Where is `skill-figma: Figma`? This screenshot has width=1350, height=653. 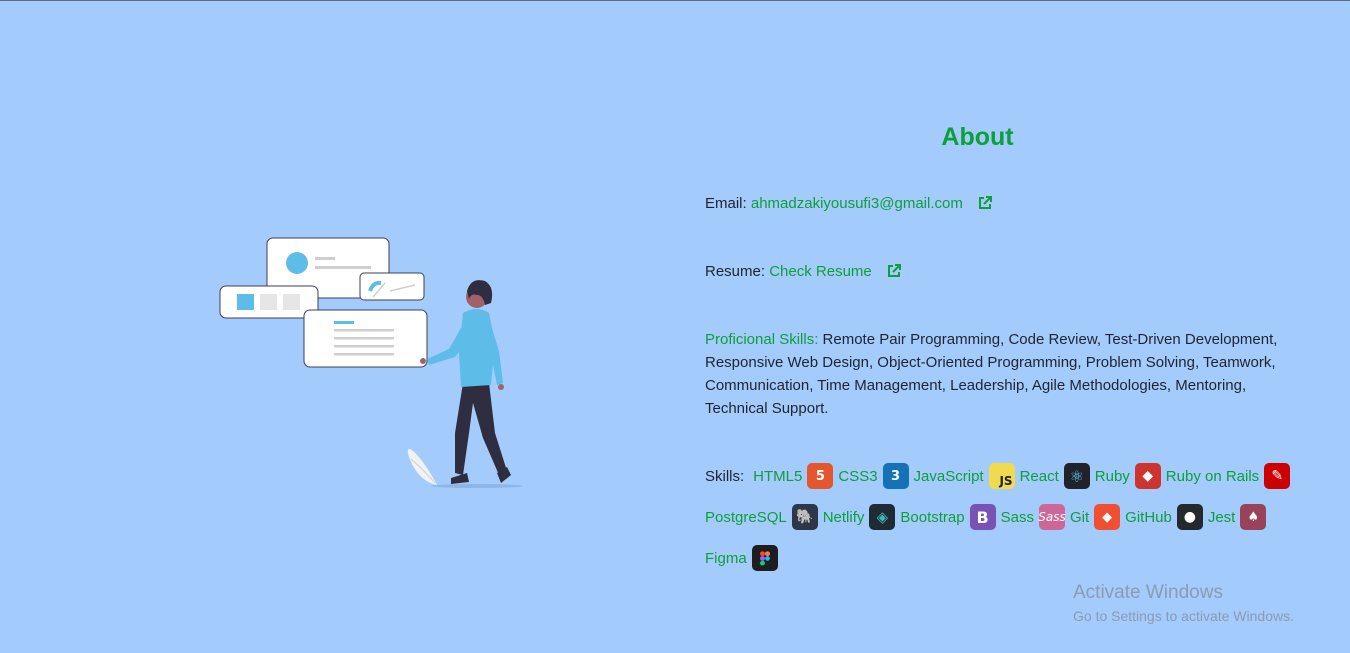
skill-figma: Figma is located at coordinates (726, 558).